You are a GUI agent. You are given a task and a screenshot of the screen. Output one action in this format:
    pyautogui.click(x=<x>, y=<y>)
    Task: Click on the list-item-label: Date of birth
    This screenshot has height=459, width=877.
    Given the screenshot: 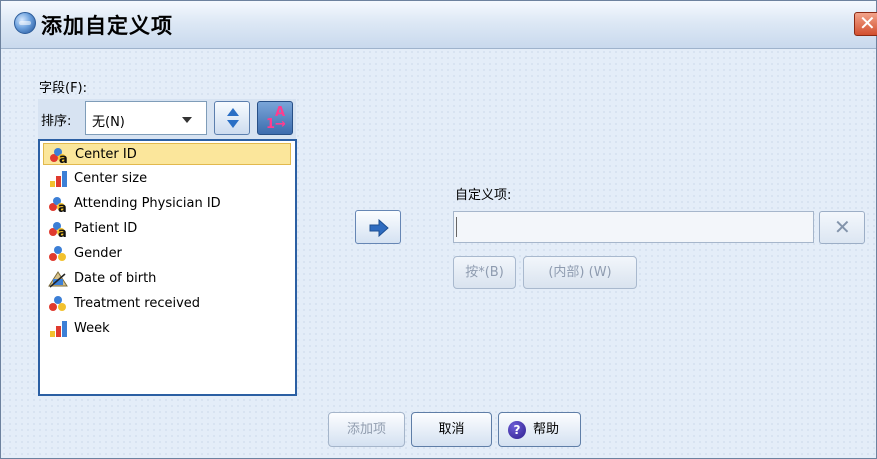 What is the action you would take?
    pyautogui.click(x=115, y=278)
    